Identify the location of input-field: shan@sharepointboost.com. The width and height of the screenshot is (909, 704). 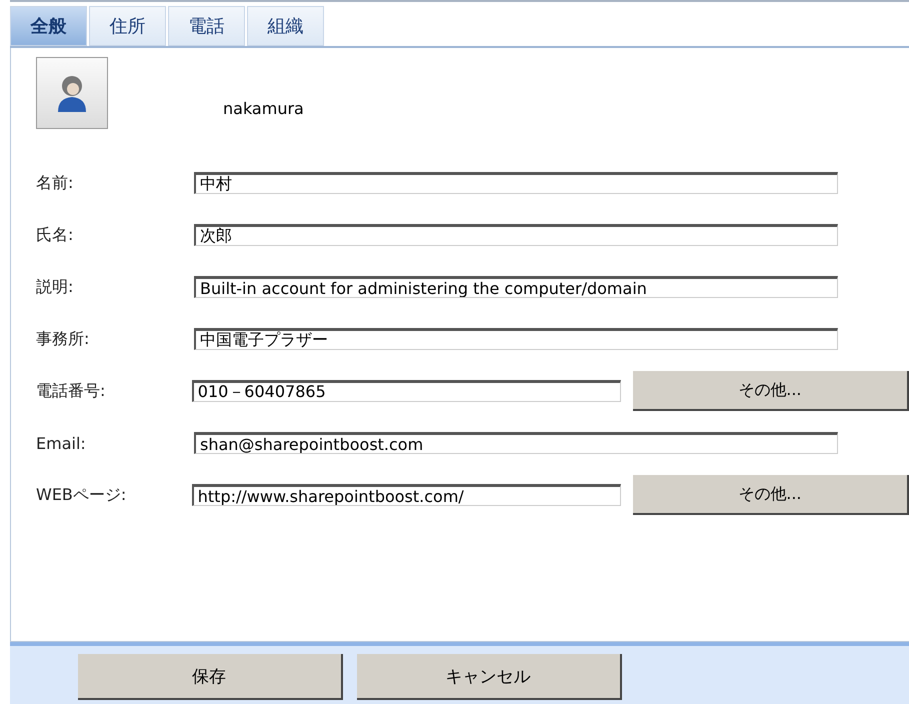
(516, 443).